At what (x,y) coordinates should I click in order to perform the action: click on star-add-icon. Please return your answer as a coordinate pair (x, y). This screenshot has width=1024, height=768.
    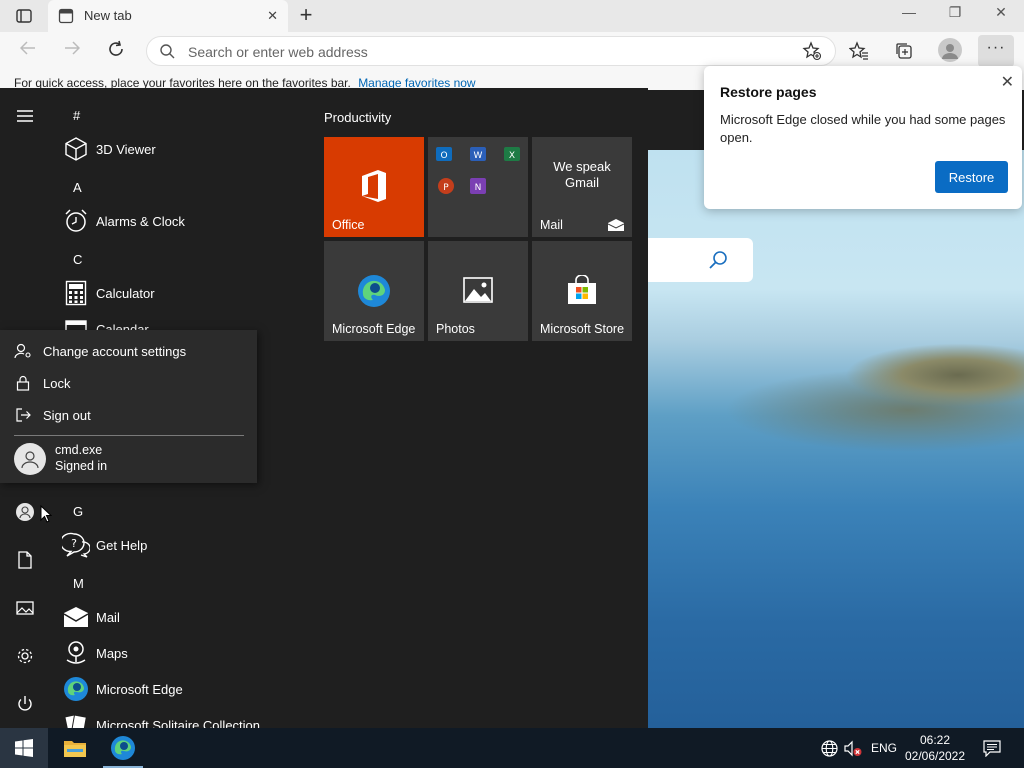
    Looking at the image, I should click on (812, 51).